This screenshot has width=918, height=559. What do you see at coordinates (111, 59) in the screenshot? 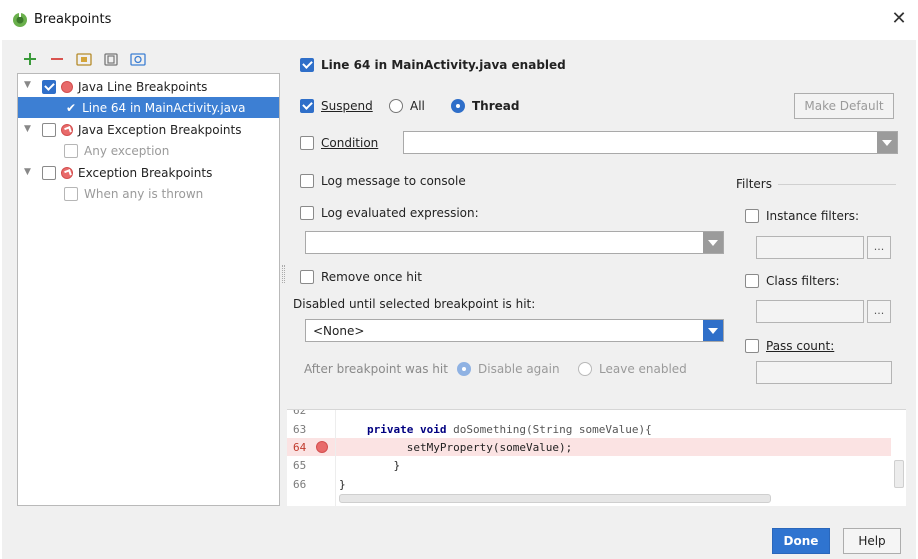
I see `group-by-file-icon` at bounding box center [111, 59].